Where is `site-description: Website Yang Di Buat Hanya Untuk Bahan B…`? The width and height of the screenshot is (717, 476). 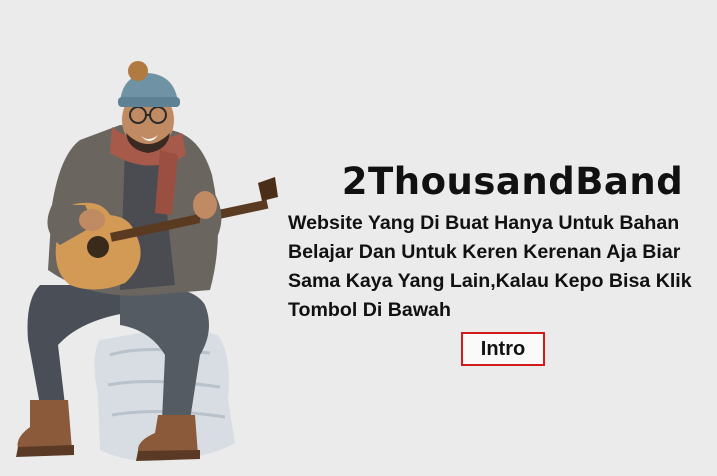
site-description: Website Yang Di Buat Hanya Untuk Bahan B… is located at coordinates (490, 266).